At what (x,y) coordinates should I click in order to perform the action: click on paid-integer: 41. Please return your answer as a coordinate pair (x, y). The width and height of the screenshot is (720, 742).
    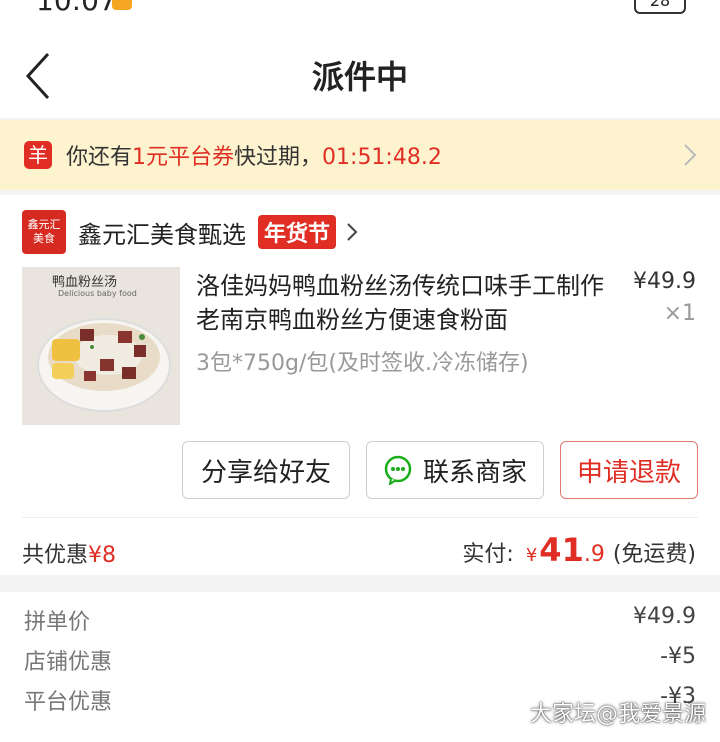
    Looking at the image, I should click on (561, 550).